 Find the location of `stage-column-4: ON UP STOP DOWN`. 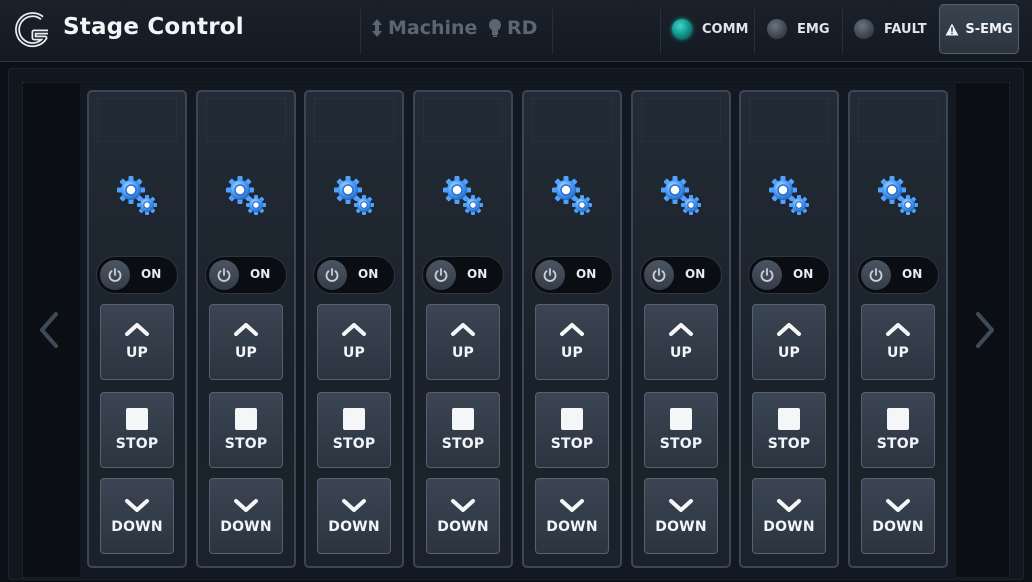

stage-column-4: ON UP STOP DOWN is located at coordinates (463, 329).